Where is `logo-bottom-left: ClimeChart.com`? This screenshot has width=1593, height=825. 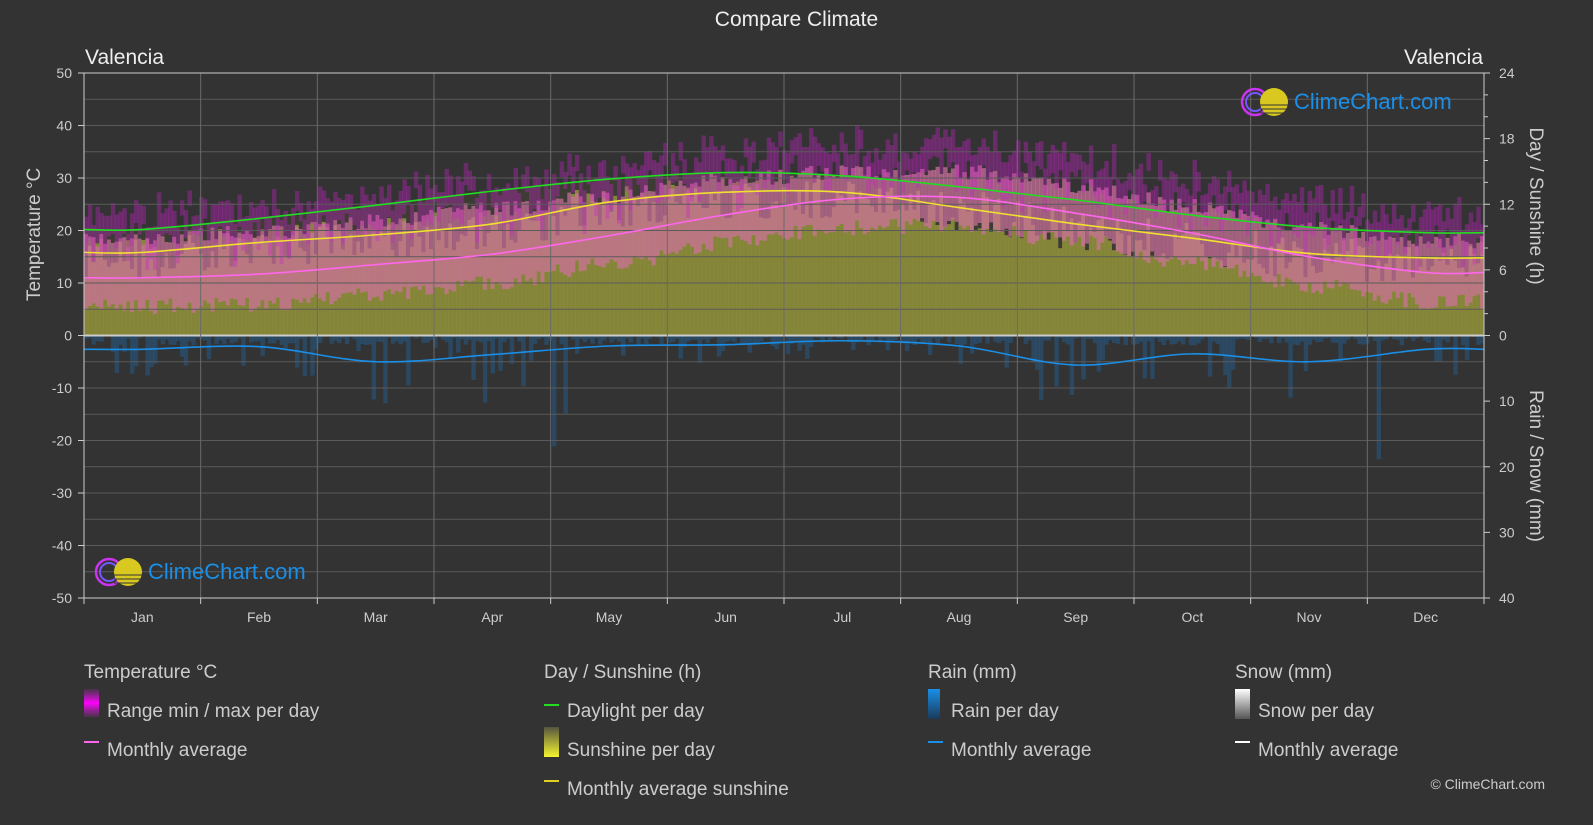
logo-bottom-left: ClimeChart.com is located at coordinates (200, 572).